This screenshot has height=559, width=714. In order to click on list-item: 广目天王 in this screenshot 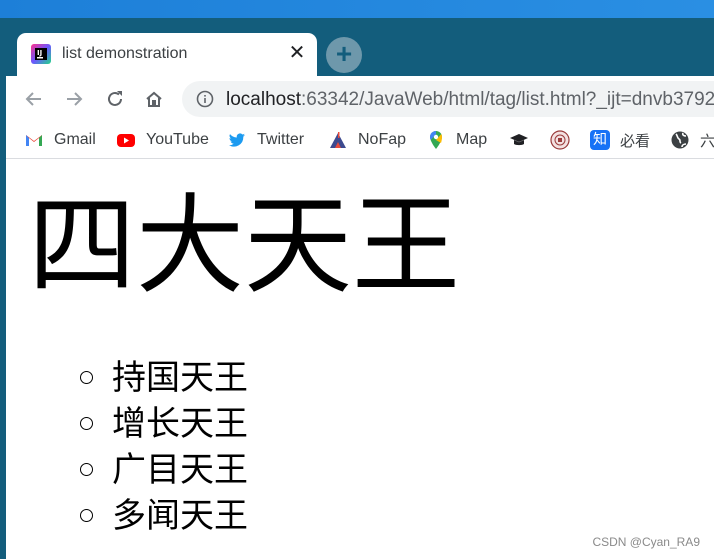, I will do `click(164, 470)`.